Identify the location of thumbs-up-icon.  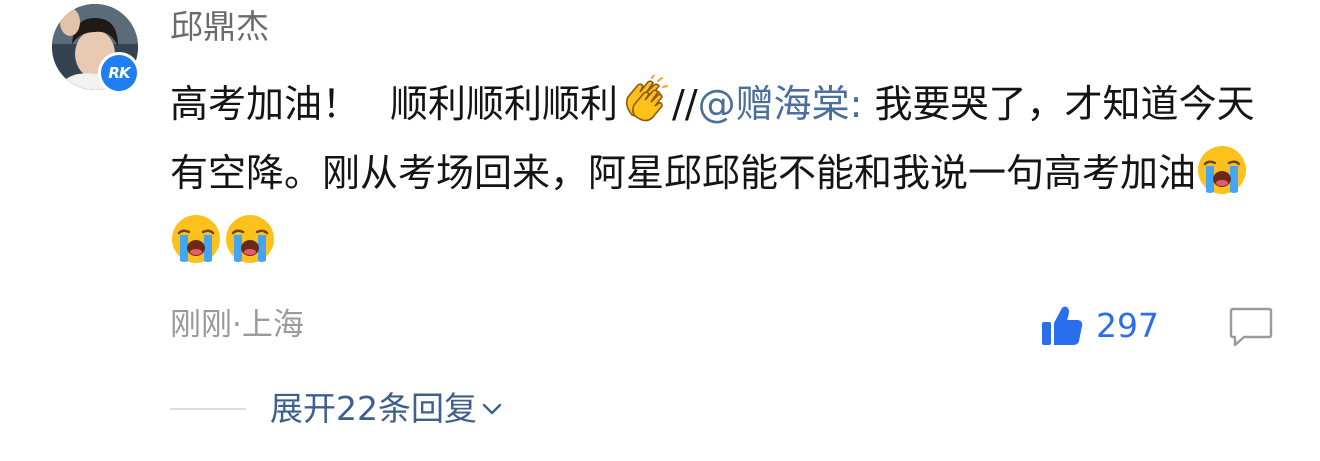
(1062, 325).